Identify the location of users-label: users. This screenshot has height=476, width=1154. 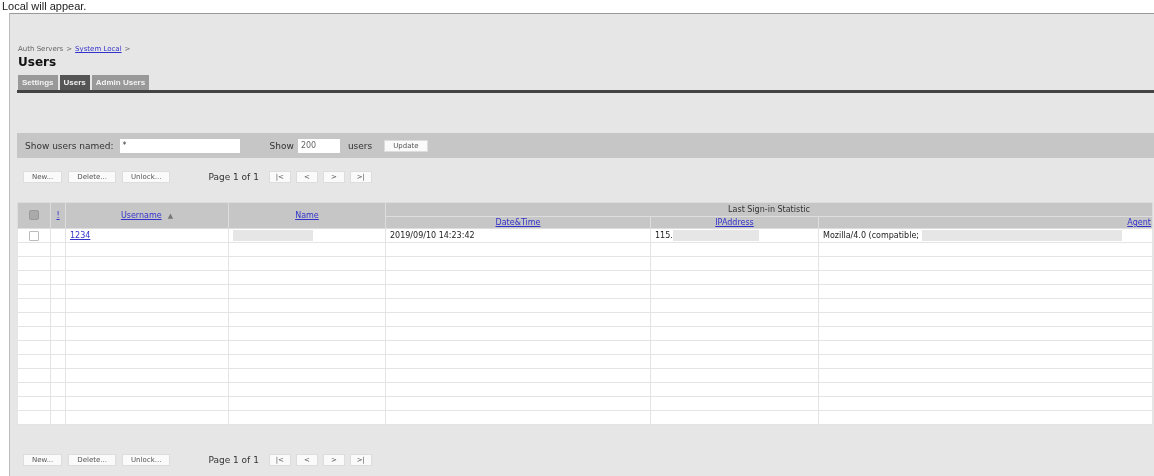
(360, 145).